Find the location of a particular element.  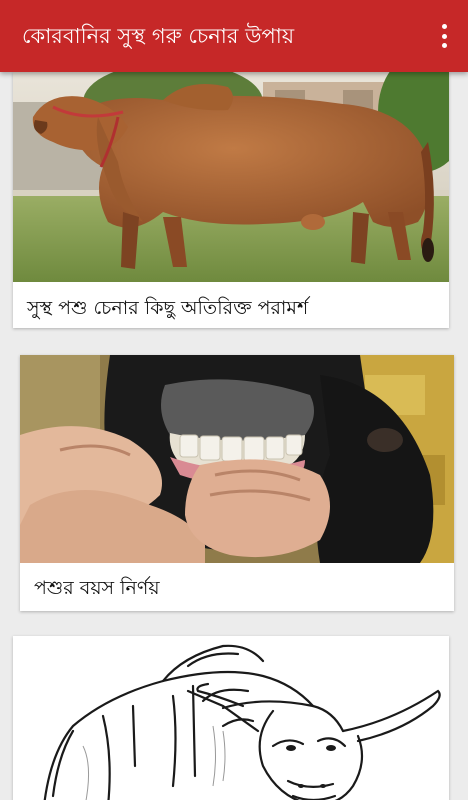

more-vert-icon is located at coordinates (444, 36).